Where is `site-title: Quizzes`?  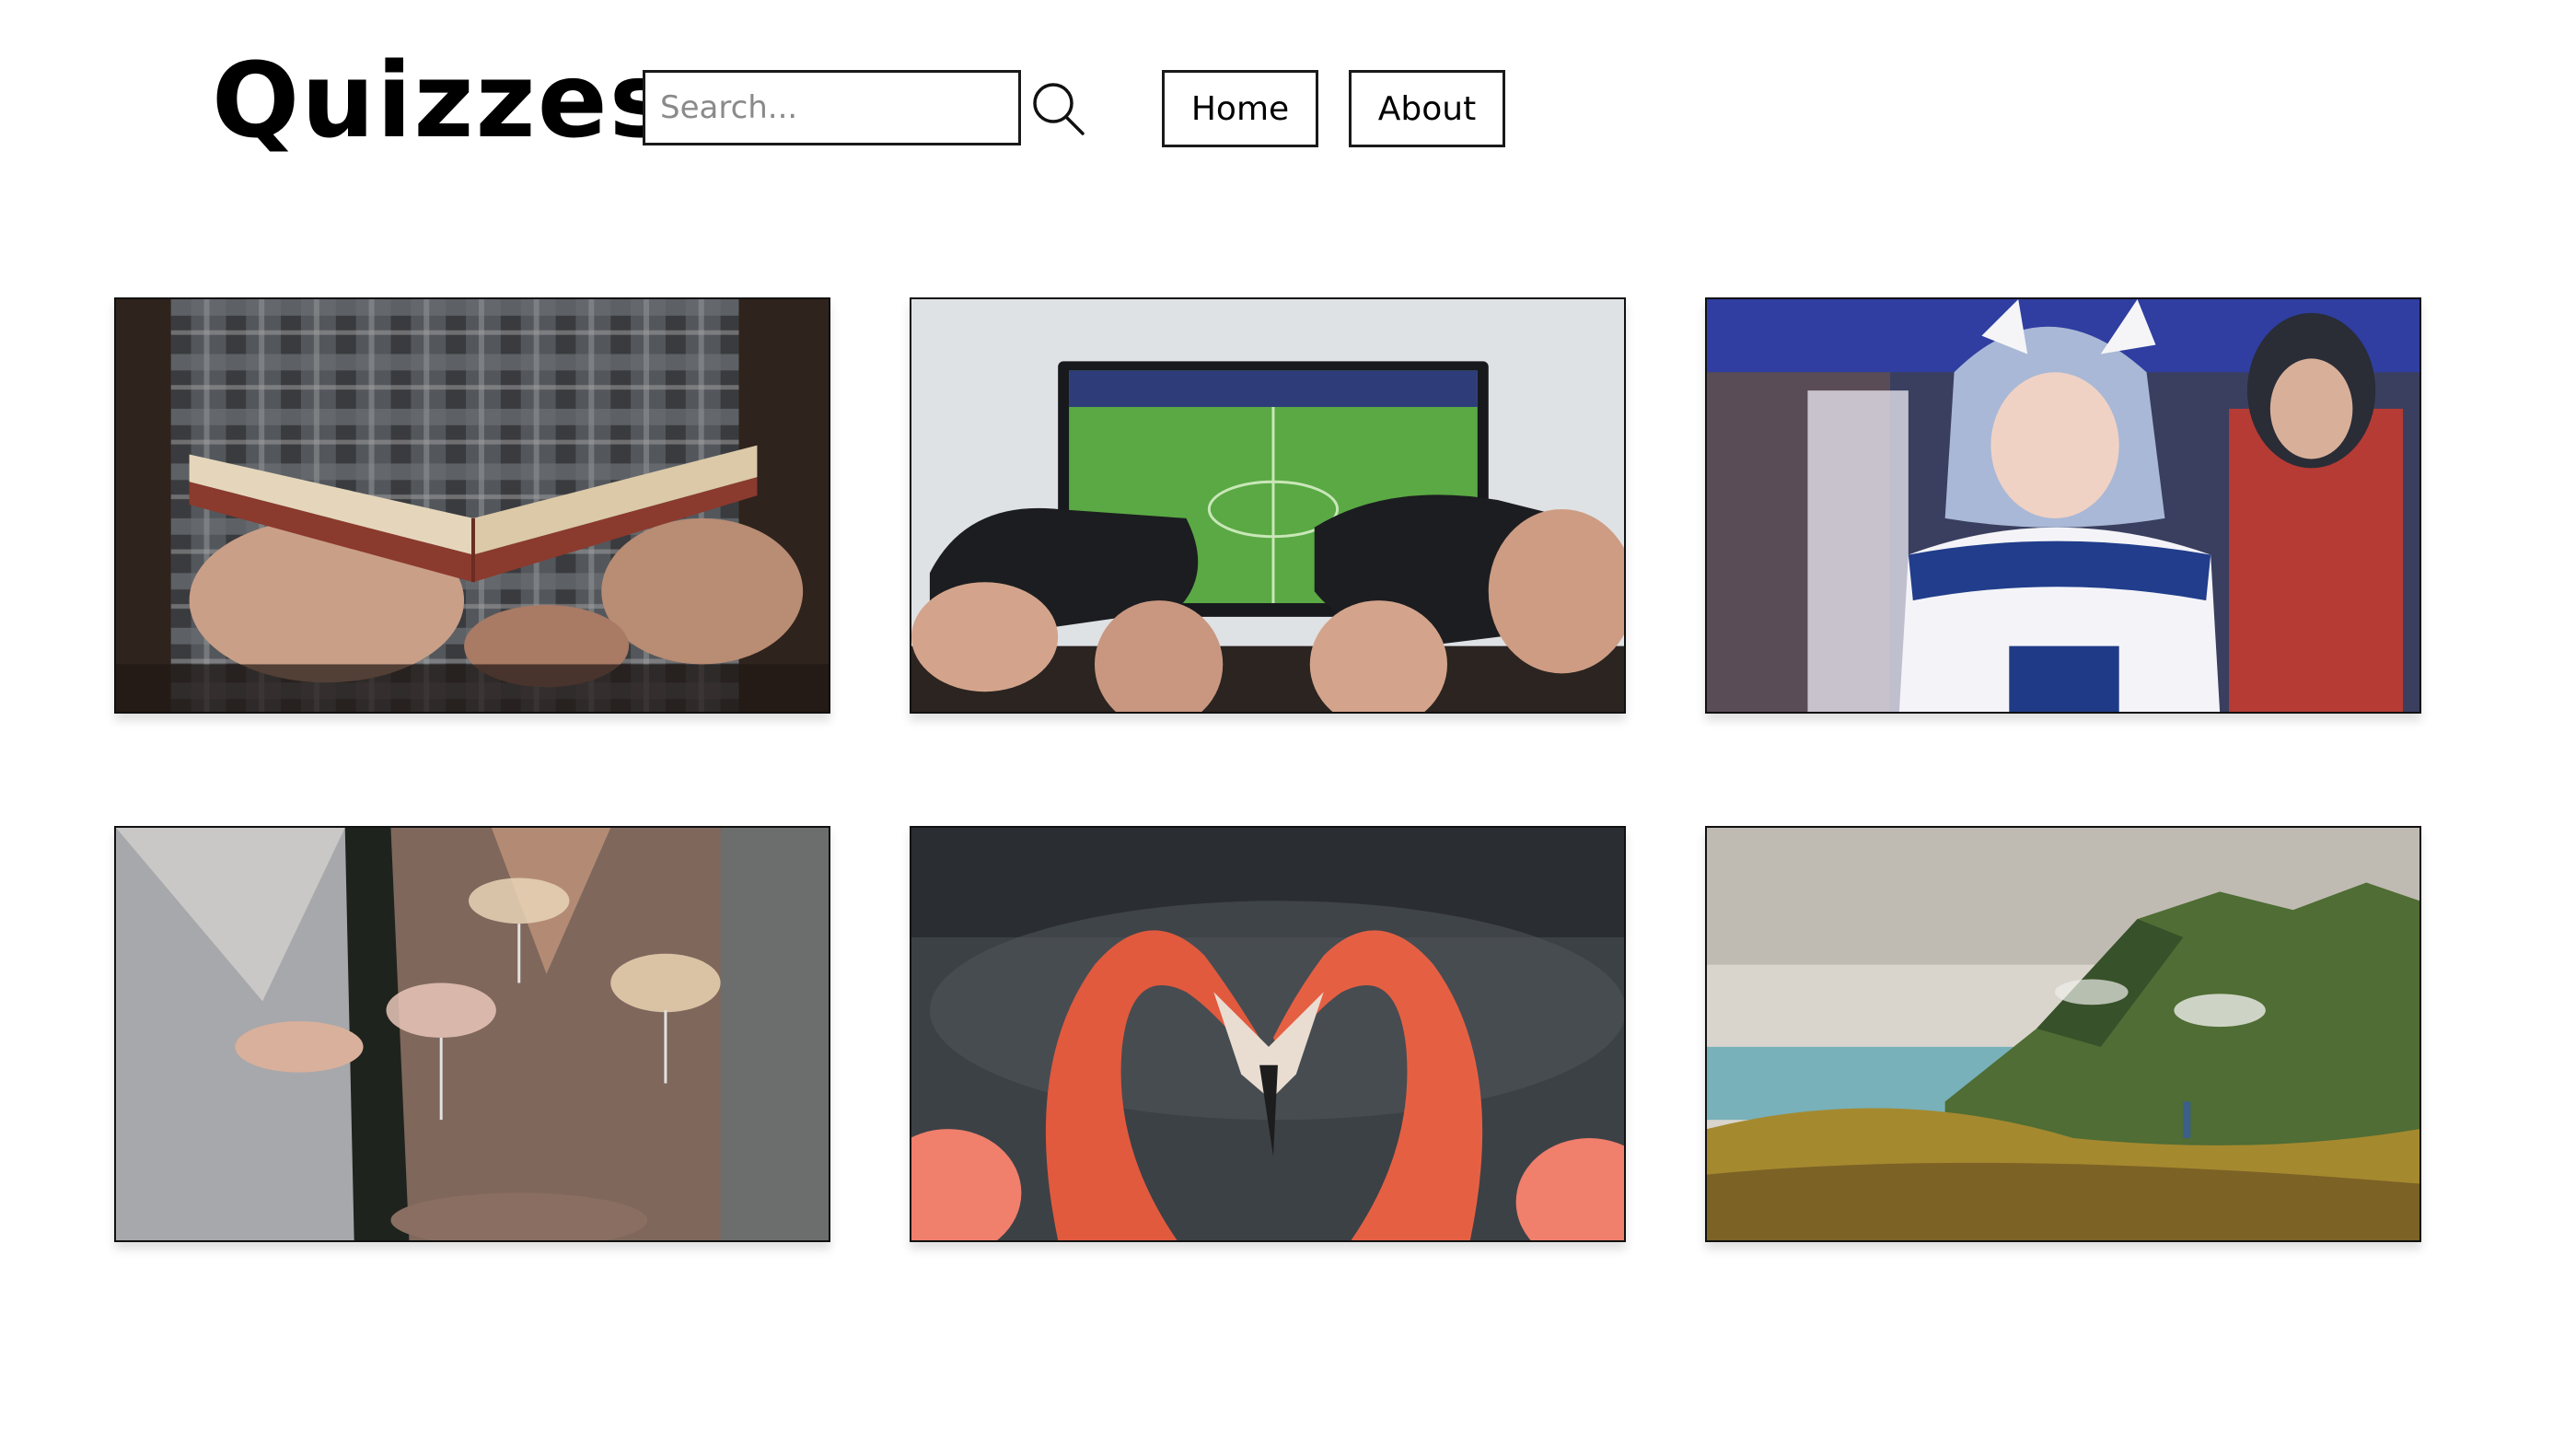 site-title: Quizzes is located at coordinates (442, 101).